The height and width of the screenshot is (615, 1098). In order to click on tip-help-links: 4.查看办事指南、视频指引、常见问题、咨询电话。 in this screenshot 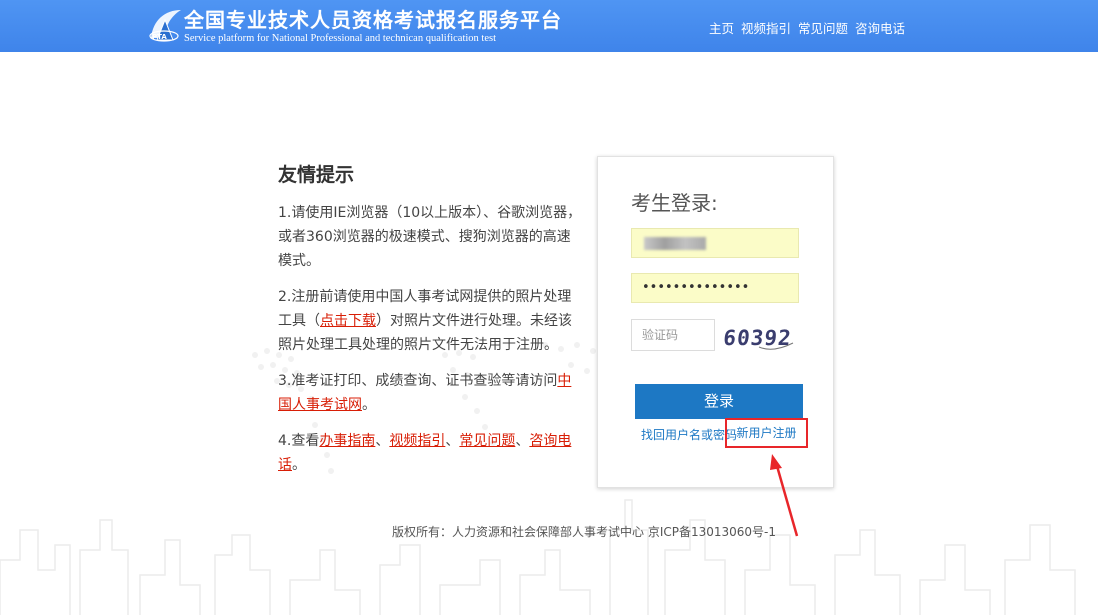, I will do `click(430, 453)`.